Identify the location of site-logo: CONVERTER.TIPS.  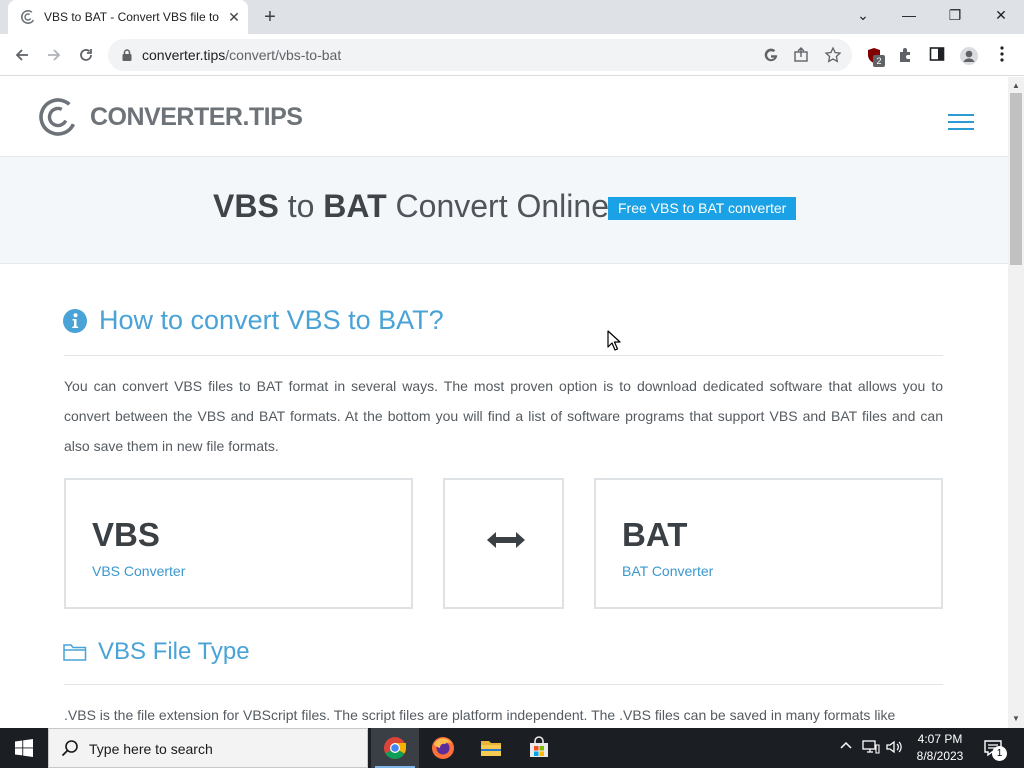
(170, 117).